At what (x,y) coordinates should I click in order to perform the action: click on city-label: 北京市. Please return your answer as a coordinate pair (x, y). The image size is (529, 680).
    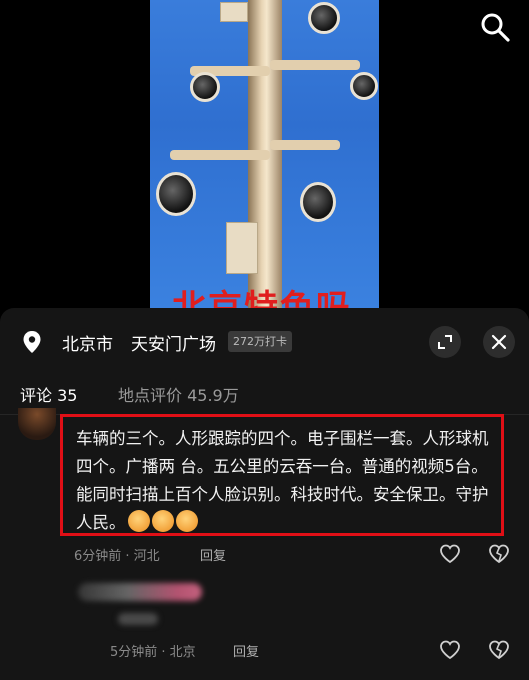
    Looking at the image, I should click on (87, 342).